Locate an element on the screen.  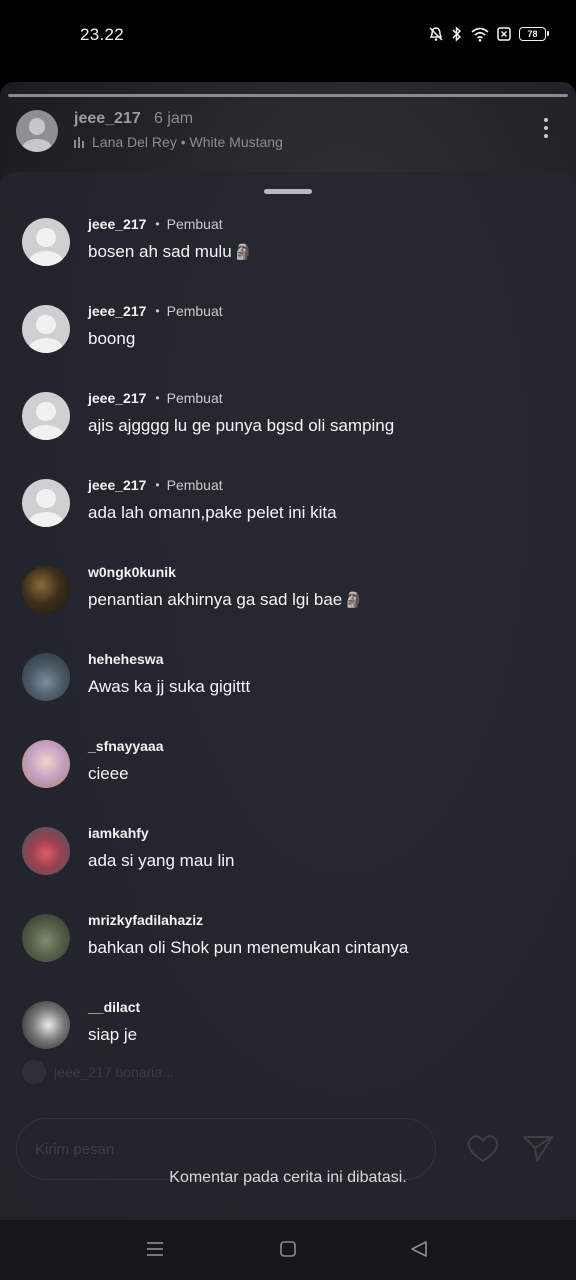
comment-text-wrap: boong is located at coordinates (111, 339).